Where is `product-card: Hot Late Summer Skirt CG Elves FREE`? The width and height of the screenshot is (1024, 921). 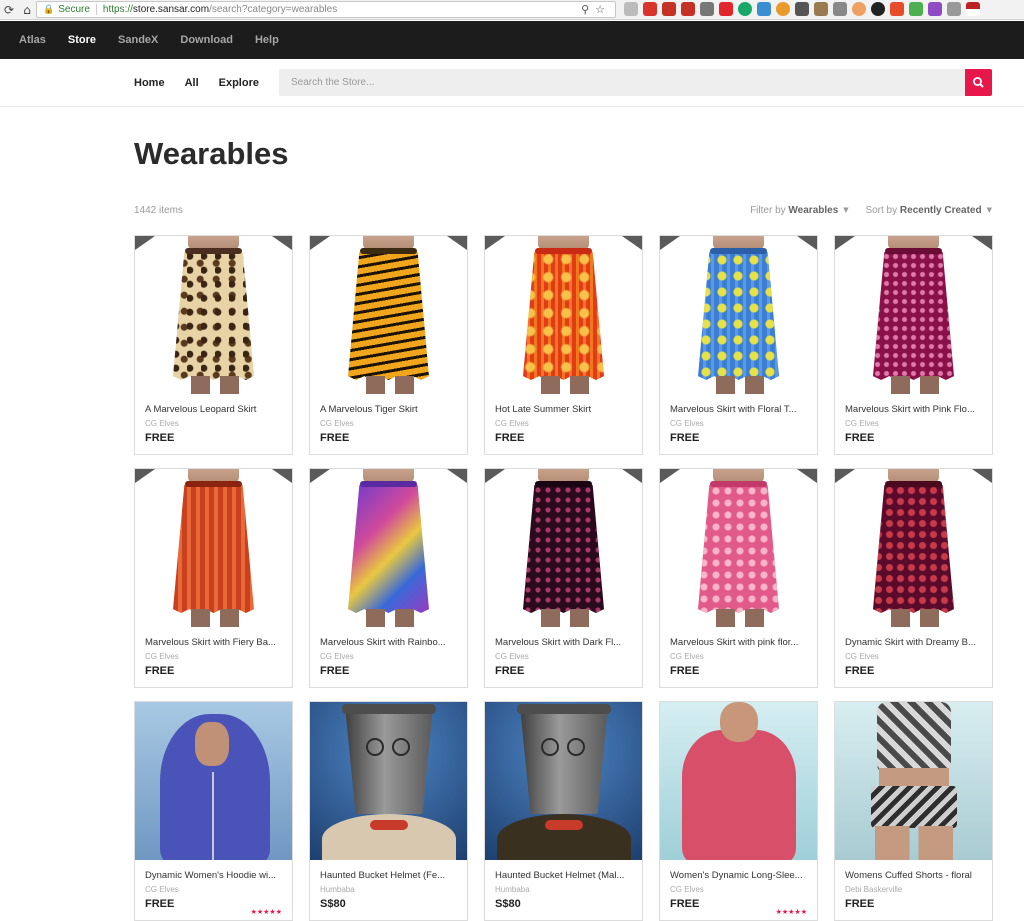 product-card: Hot Late Summer Skirt CG Elves FREE is located at coordinates (563, 345).